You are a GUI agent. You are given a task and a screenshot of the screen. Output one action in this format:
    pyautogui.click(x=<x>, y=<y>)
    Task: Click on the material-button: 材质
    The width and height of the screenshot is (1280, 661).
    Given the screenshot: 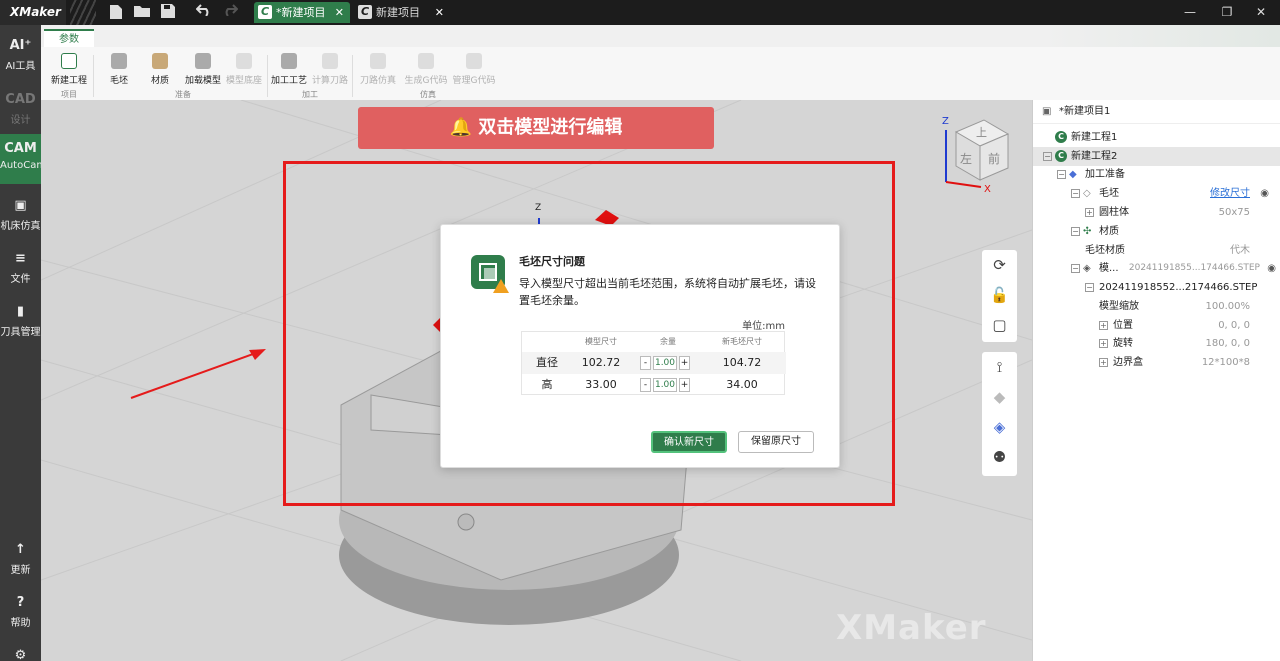 What is the action you would take?
    pyautogui.click(x=160, y=71)
    